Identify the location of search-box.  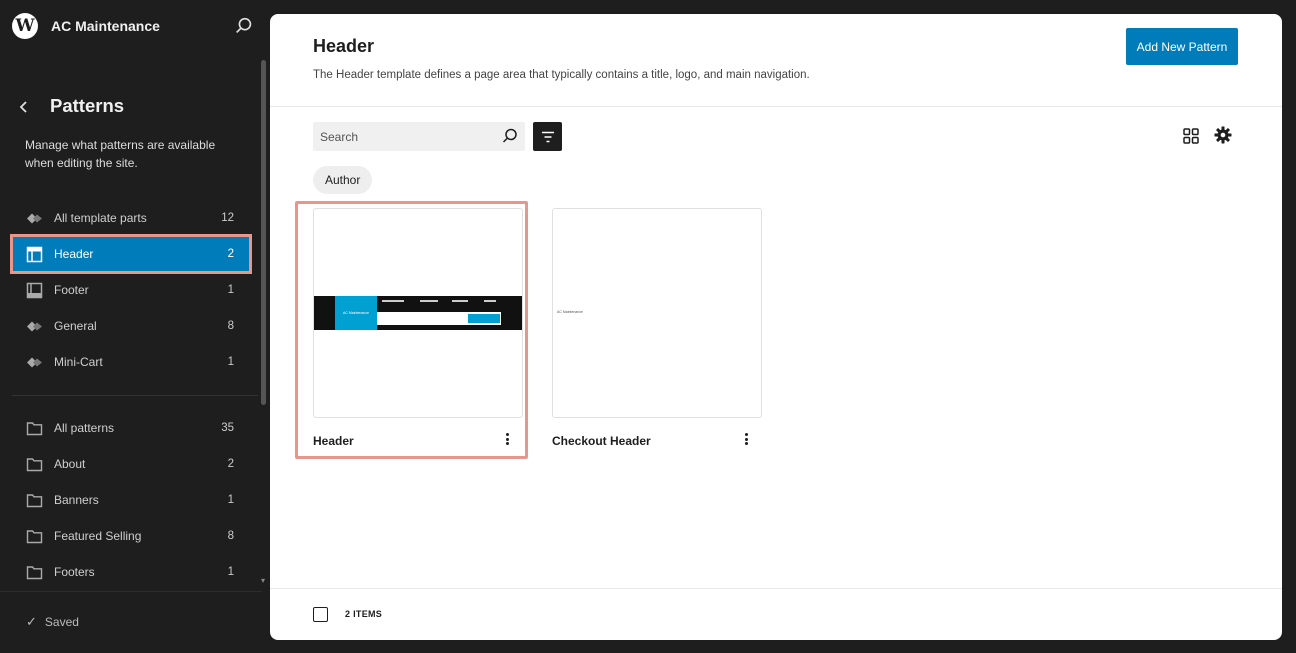
(419, 136).